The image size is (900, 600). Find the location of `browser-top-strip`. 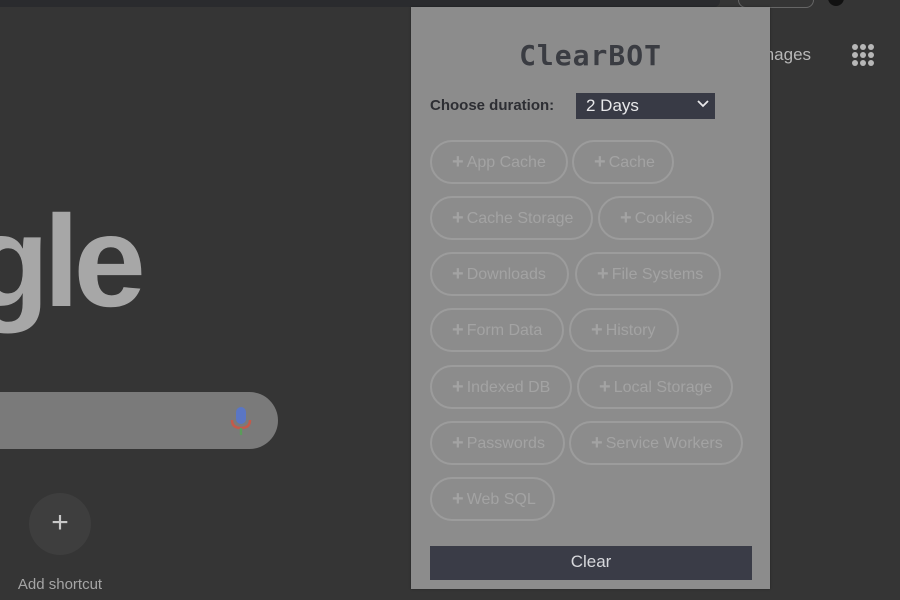

browser-top-strip is located at coordinates (360, 3).